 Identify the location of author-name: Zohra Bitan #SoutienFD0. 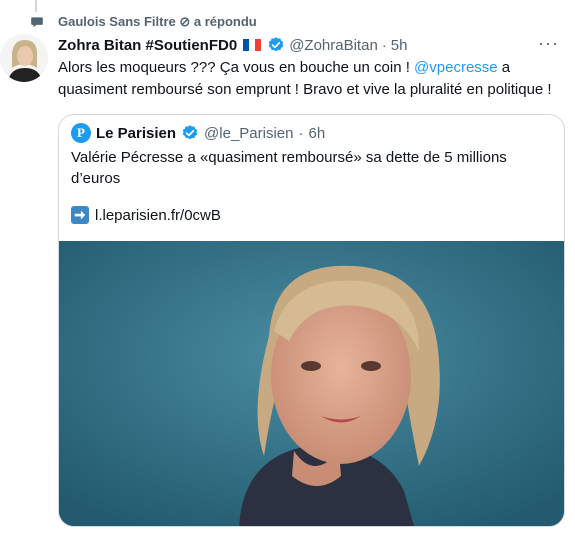
(147, 45).